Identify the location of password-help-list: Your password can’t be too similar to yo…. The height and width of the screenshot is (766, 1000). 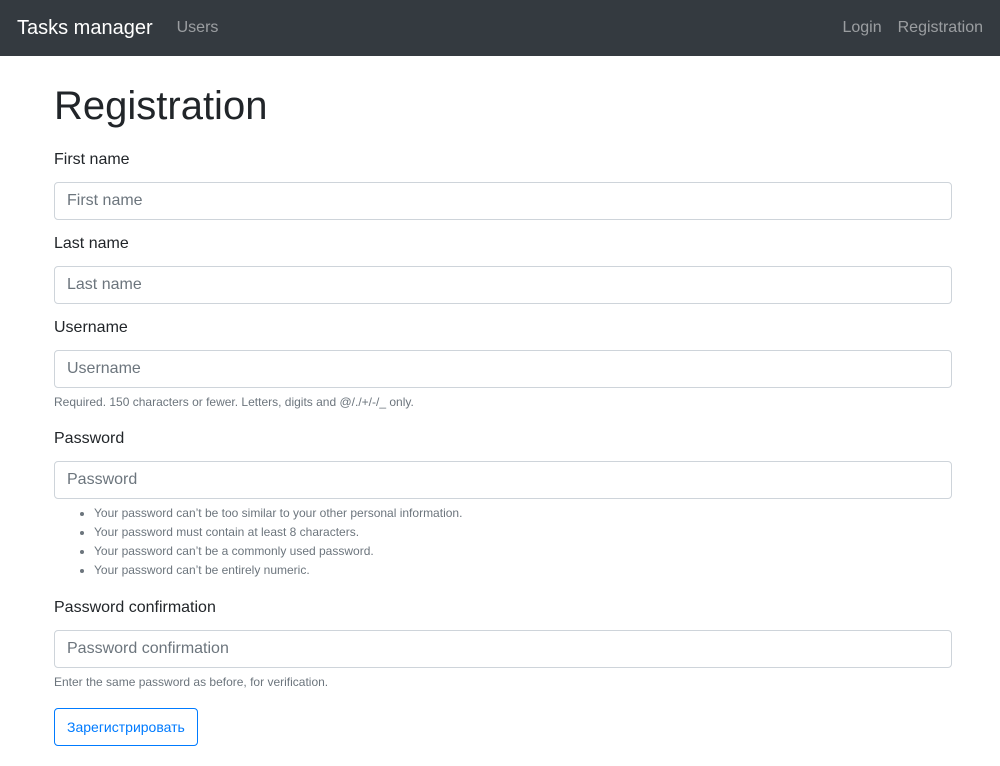
(503, 542).